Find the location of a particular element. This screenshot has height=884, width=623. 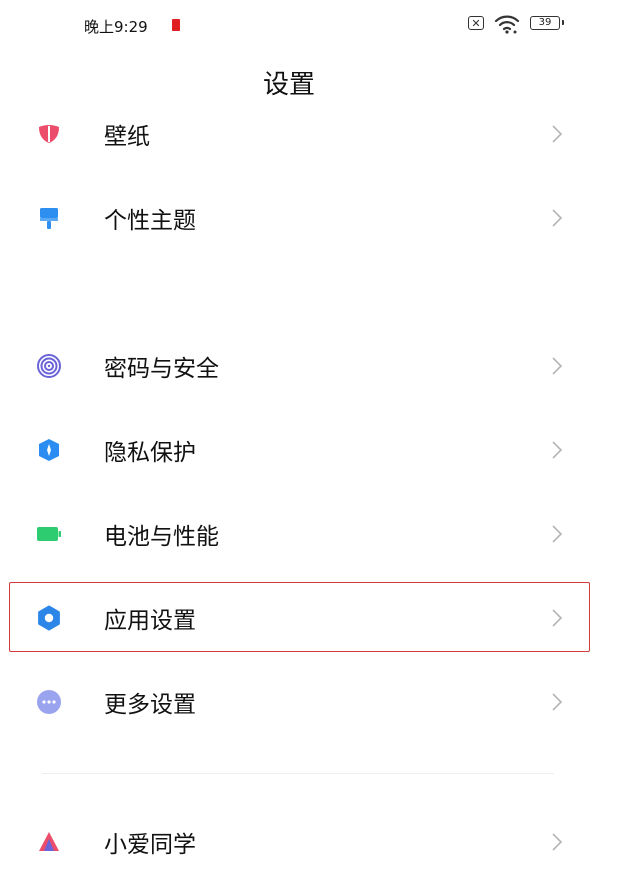

more-dots-icon is located at coordinates (49, 702).